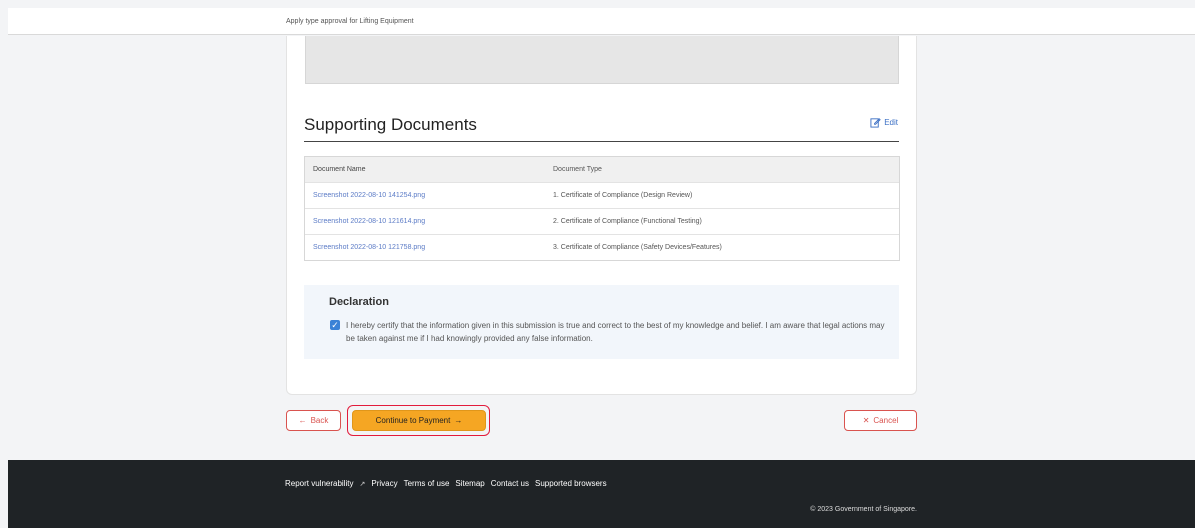 This screenshot has height=528, width=1195. I want to click on back-button: ← Back, so click(313, 420).